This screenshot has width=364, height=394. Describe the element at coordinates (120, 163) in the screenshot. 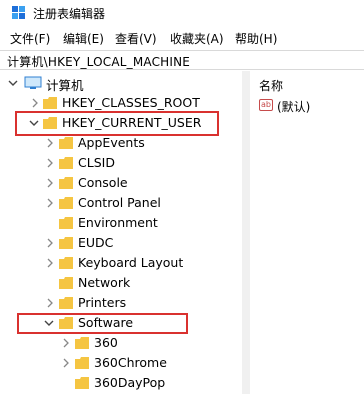

I see `tree-item-clsid: CLSID` at that location.